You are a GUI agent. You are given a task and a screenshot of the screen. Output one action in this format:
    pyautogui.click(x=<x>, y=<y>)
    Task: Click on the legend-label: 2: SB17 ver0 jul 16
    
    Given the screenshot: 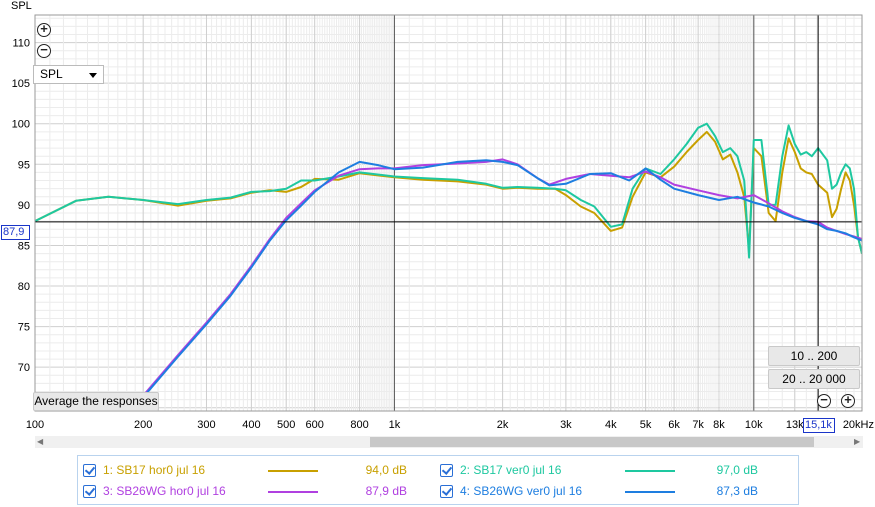 What is the action you would take?
    pyautogui.click(x=511, y=470)
    